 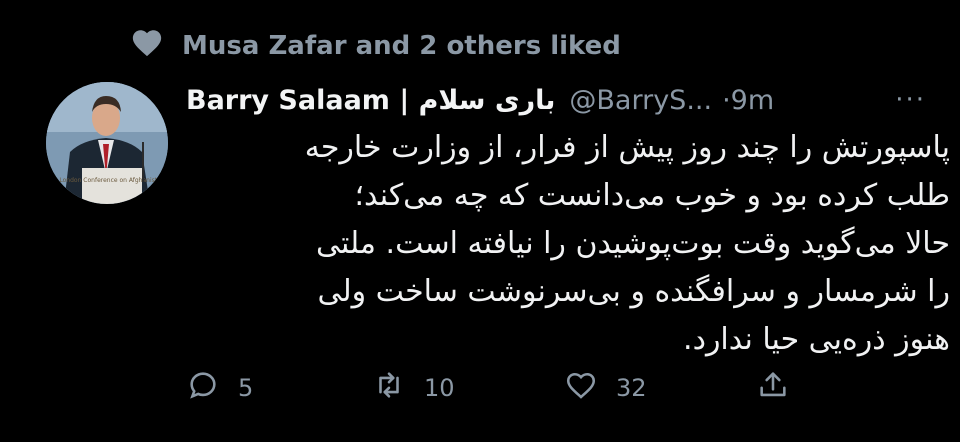 What do you see at coordinates (491, 388) in the screenshot?
I see `tweet-actions: 5 10 32` at bounding box center [491, 388].